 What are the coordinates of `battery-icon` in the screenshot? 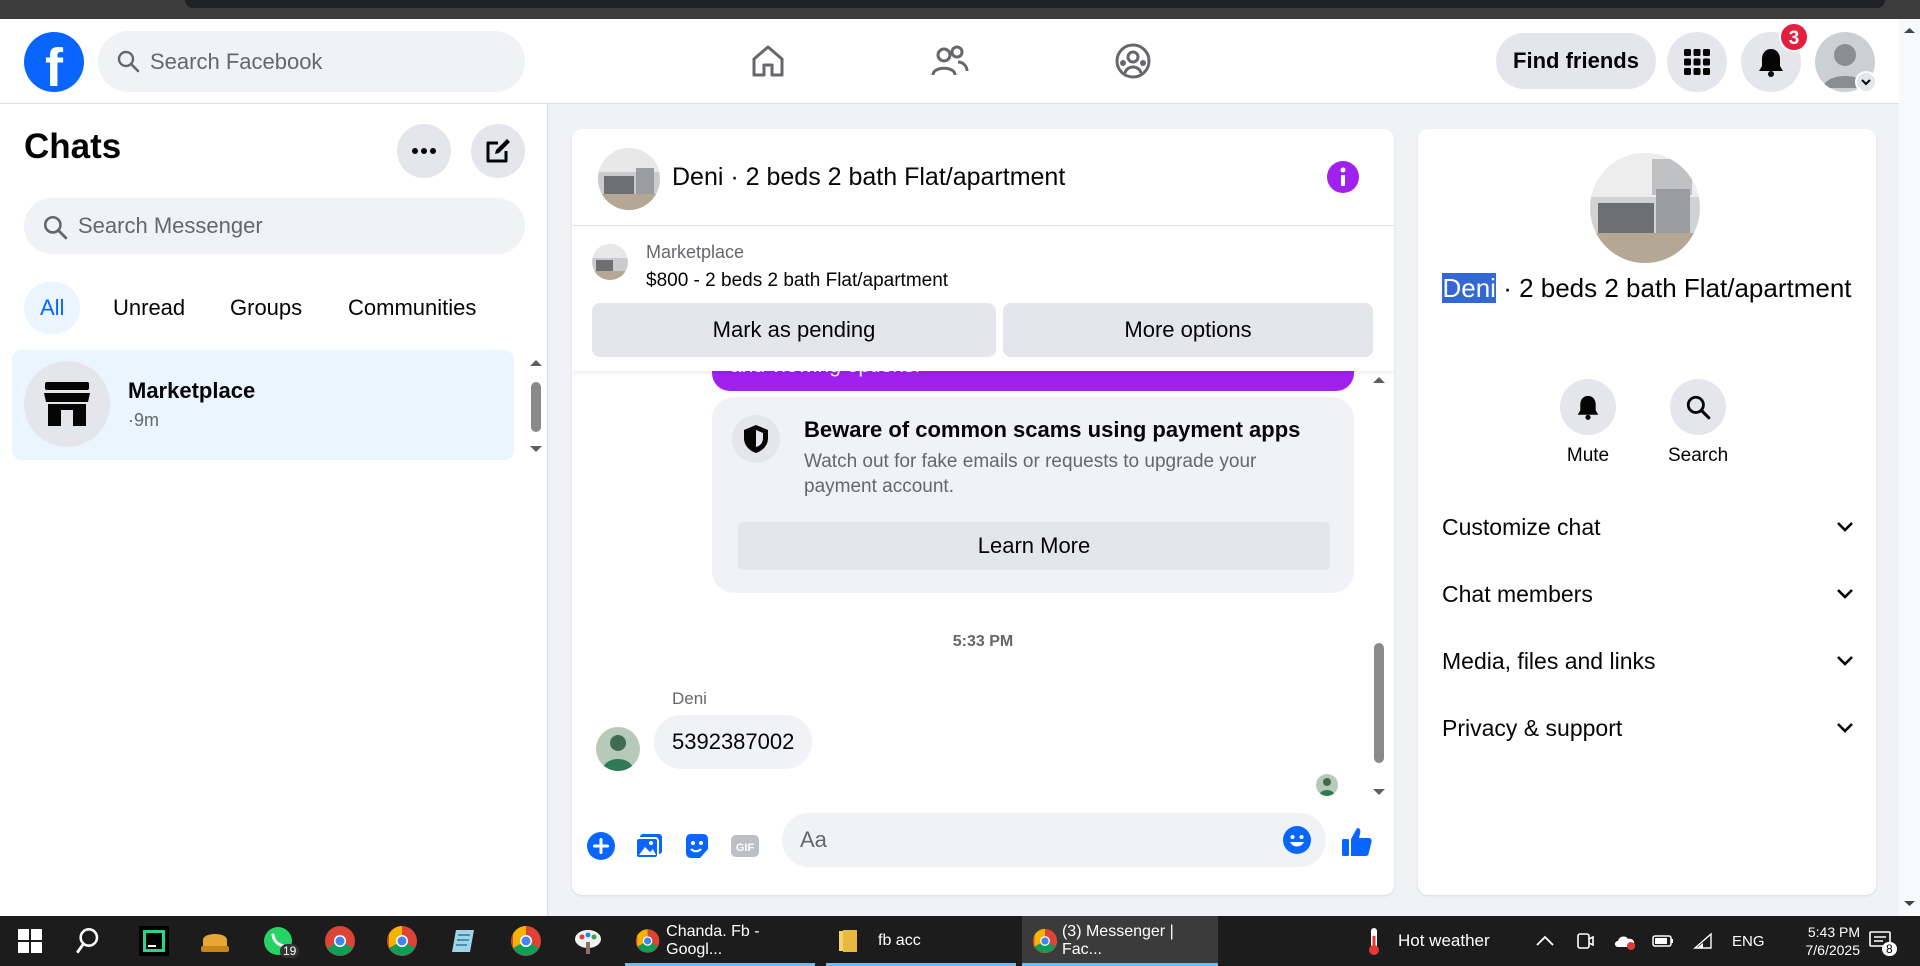 It's located at (1663, 941).